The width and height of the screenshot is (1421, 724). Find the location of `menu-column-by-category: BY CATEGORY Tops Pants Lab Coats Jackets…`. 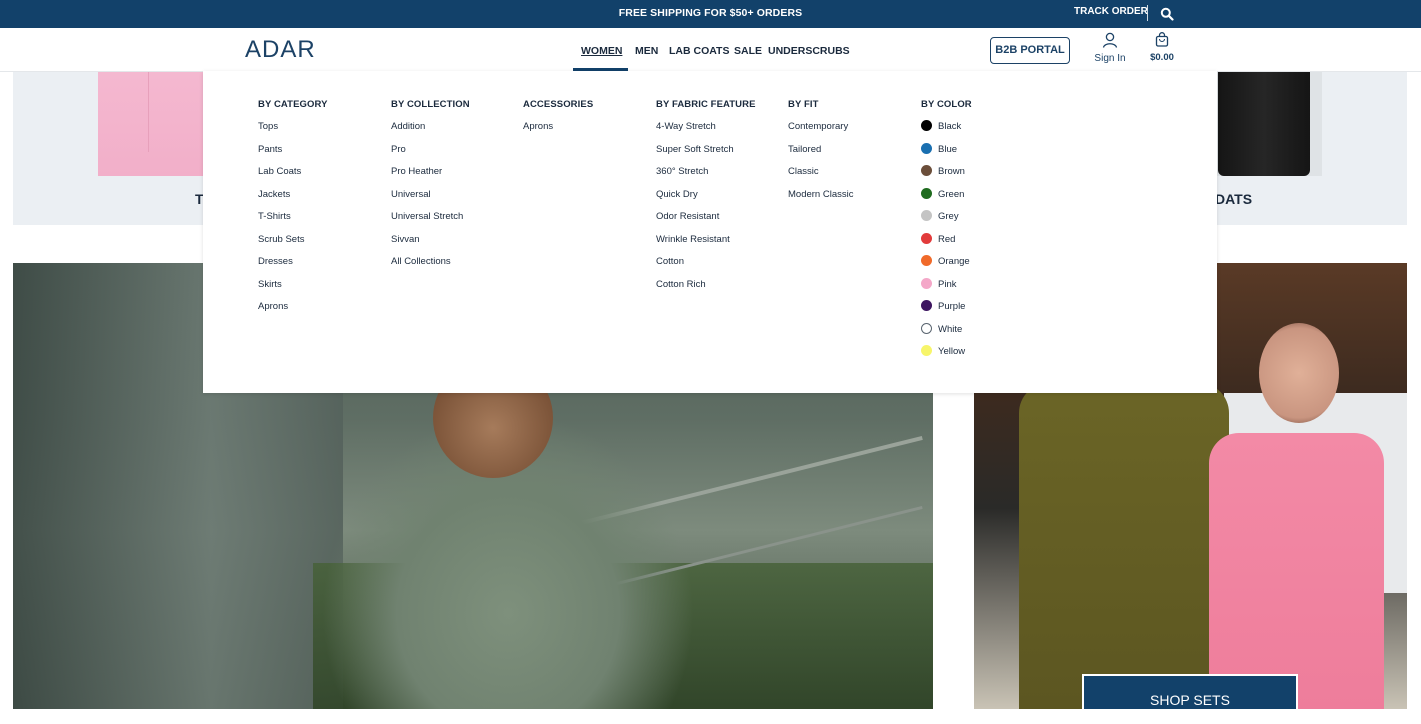

menu-column-by-category: BY CATEGORY Tops Pants Lab Coats Jackets… is located at coordinates (293, 211).